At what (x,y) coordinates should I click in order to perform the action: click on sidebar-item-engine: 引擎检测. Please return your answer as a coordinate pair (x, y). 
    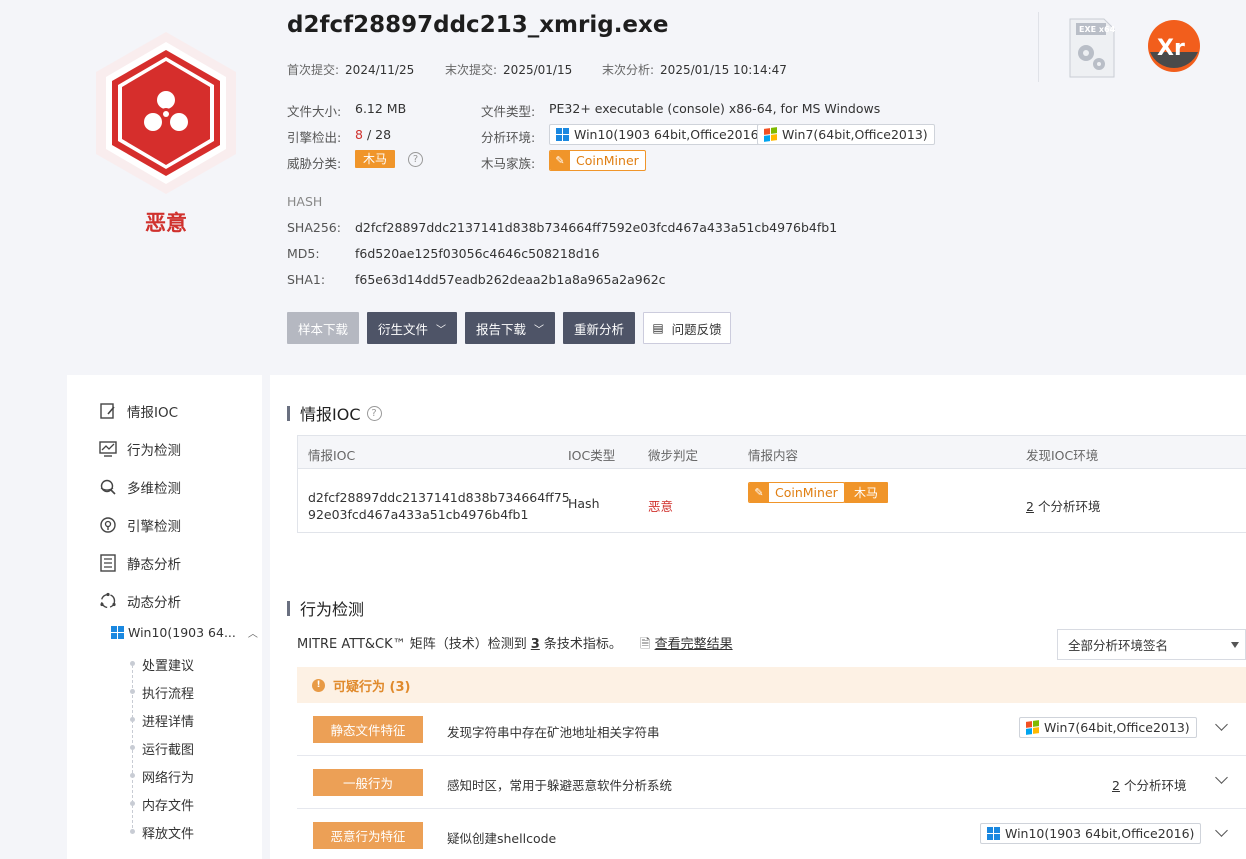
    Looking at the image, I should click on (140, 525).